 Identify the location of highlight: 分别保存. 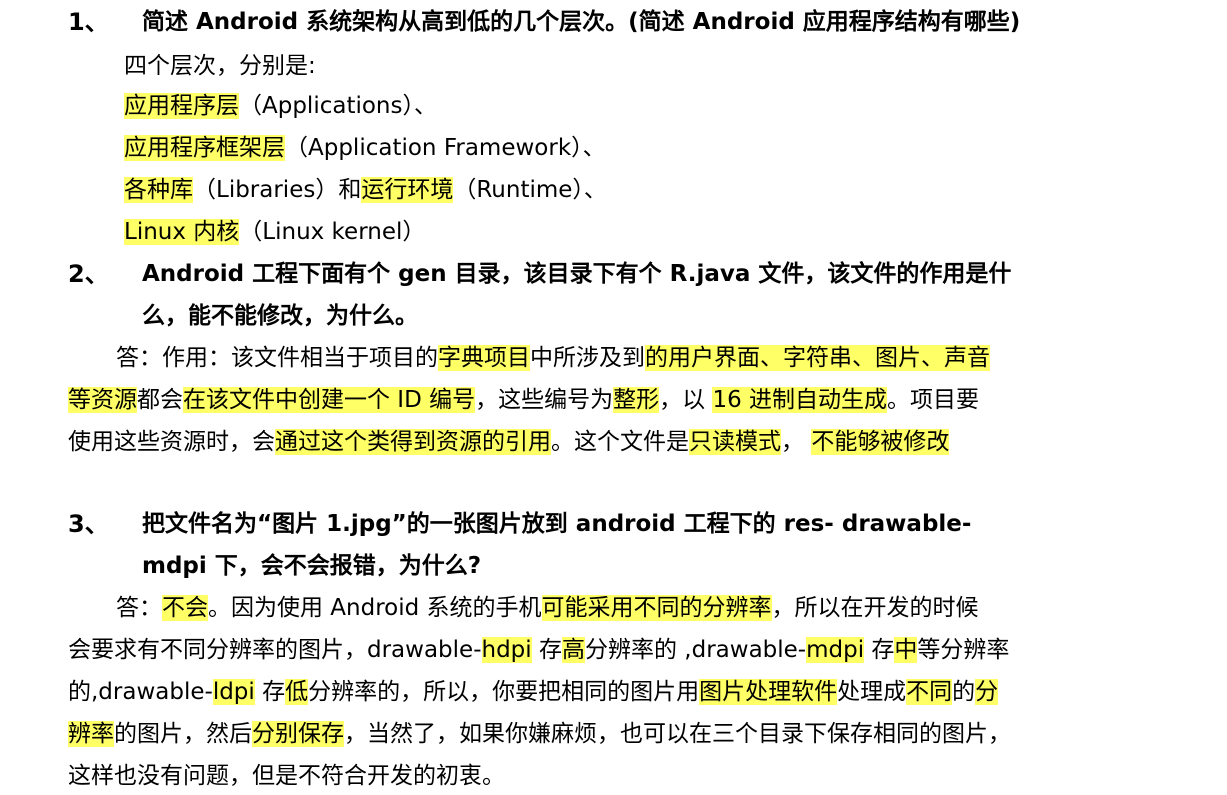
(298, 734).